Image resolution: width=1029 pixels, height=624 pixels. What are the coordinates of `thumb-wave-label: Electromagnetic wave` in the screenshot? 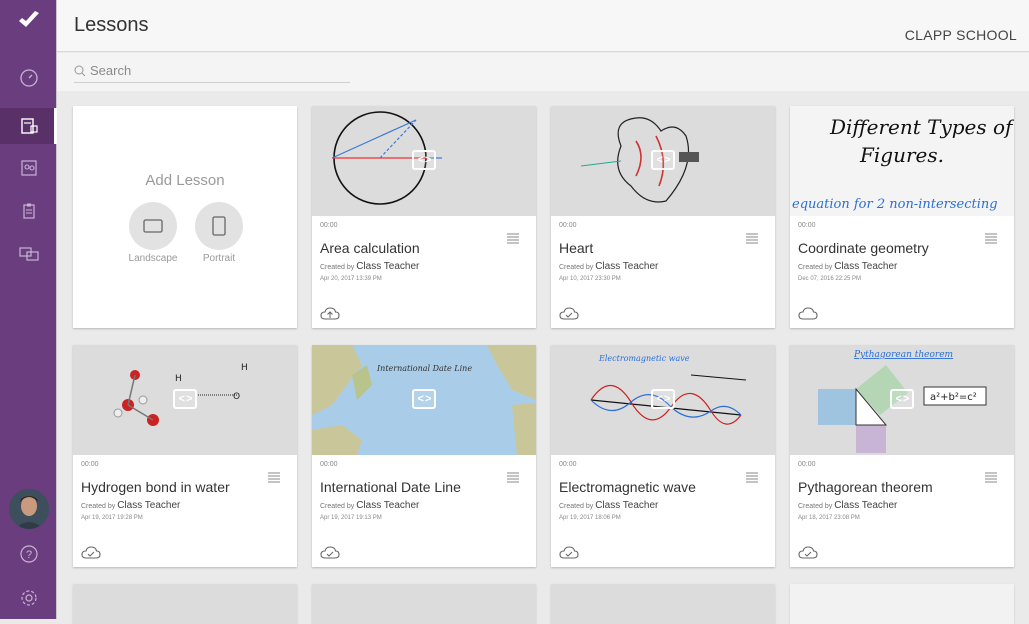 It's located at (644, 358).